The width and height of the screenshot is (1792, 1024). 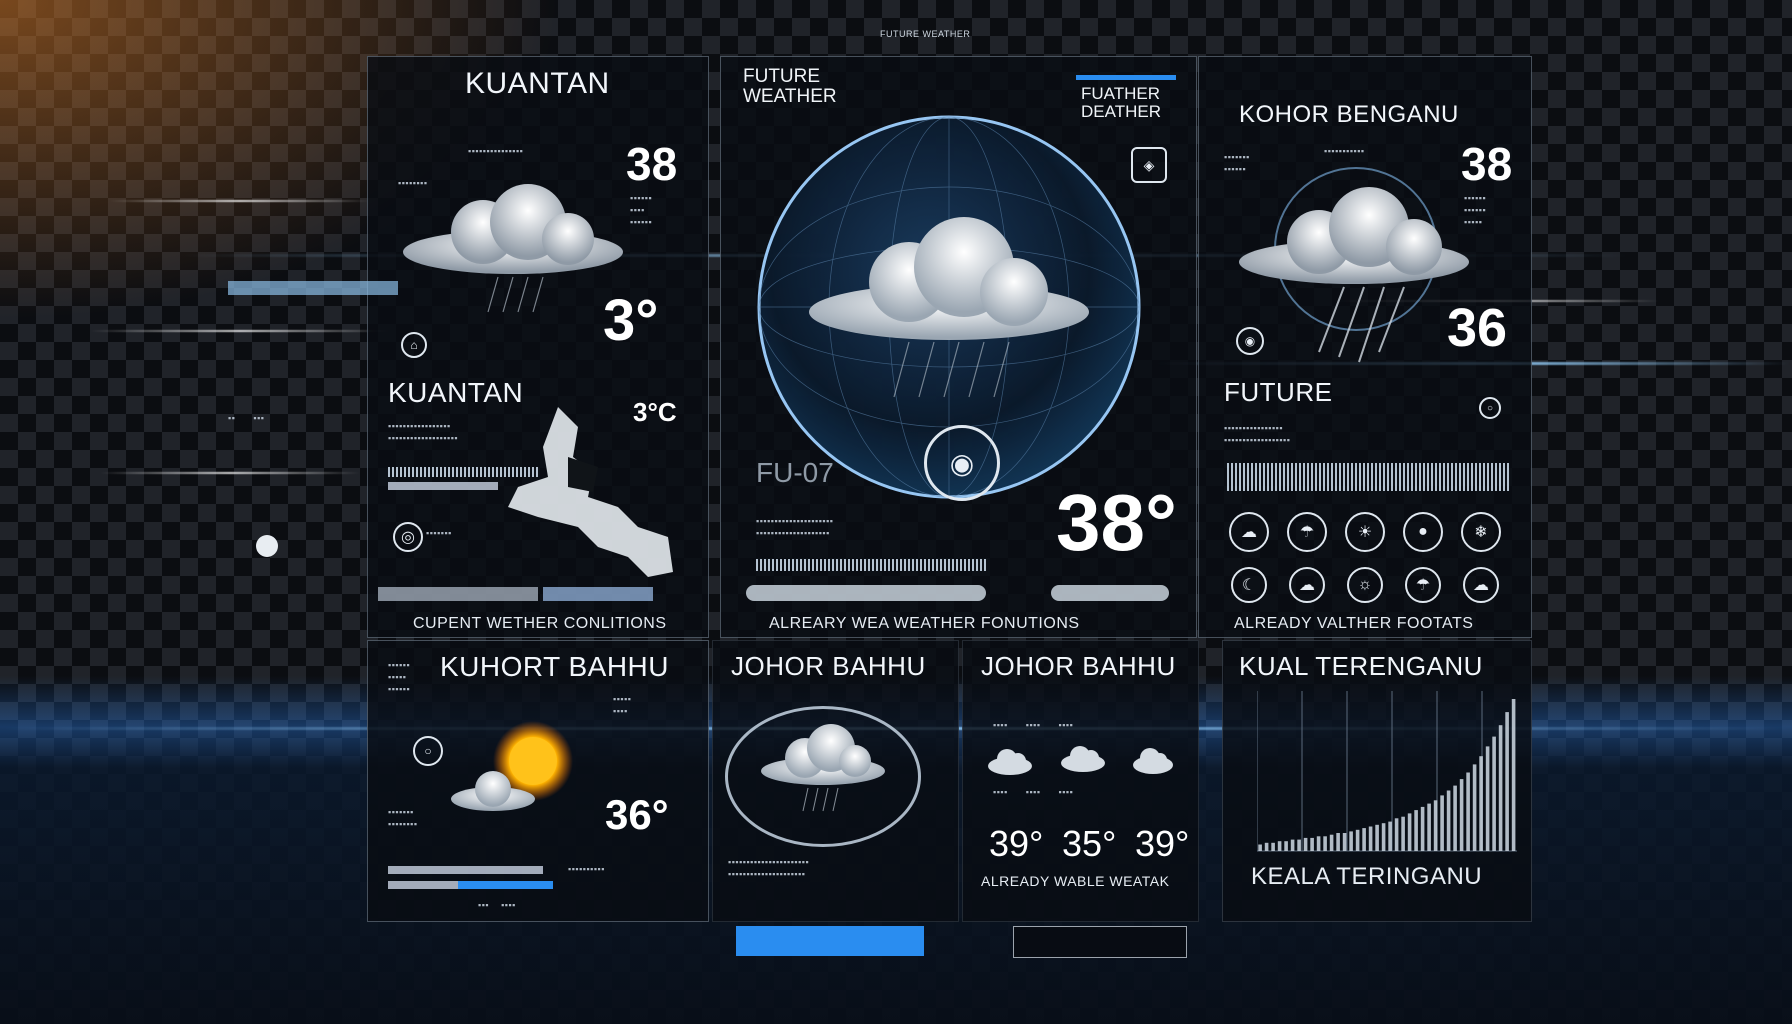 I want to click on location-icon: ○, so click(x=428, y=751).